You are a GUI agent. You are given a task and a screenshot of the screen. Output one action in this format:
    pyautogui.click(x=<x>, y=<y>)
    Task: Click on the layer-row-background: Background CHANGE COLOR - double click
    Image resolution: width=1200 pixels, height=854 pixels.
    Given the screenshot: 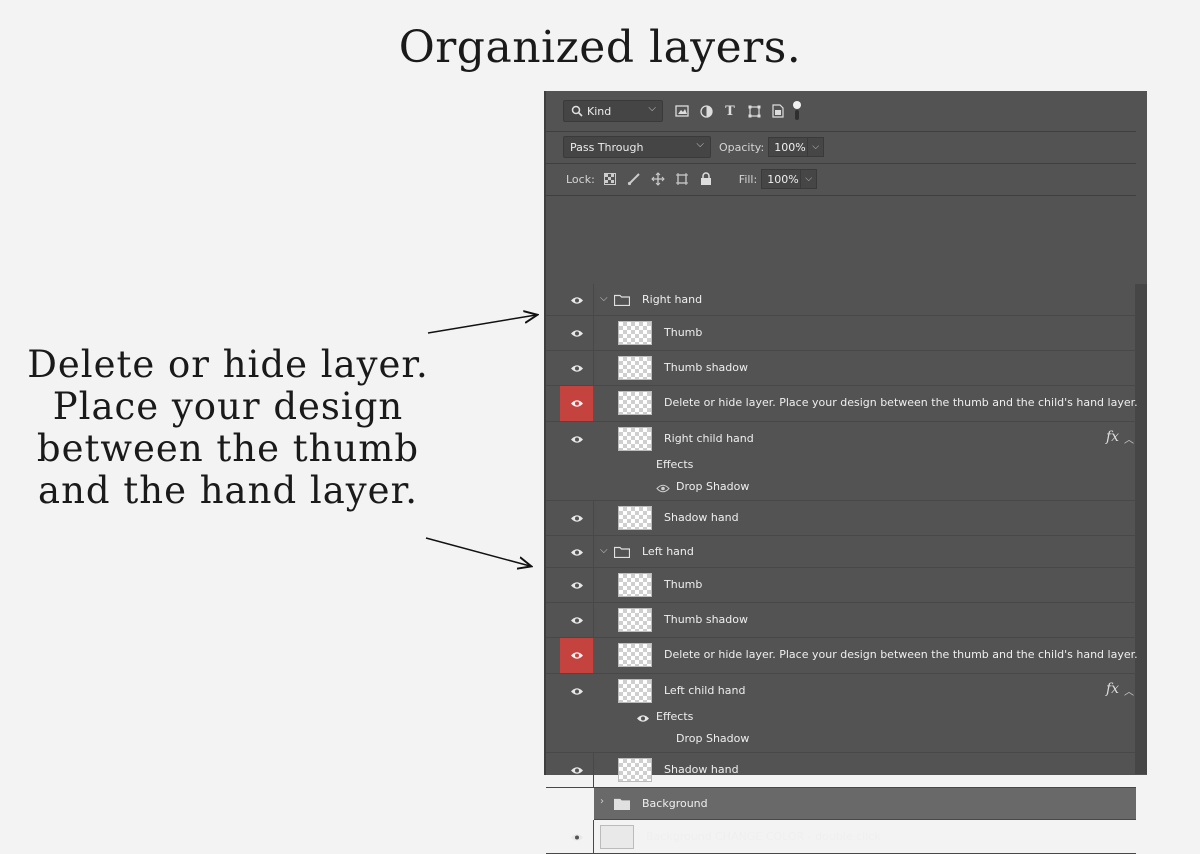 What is the action you would take?
    pyautogui.click(x=841, y=837)
    